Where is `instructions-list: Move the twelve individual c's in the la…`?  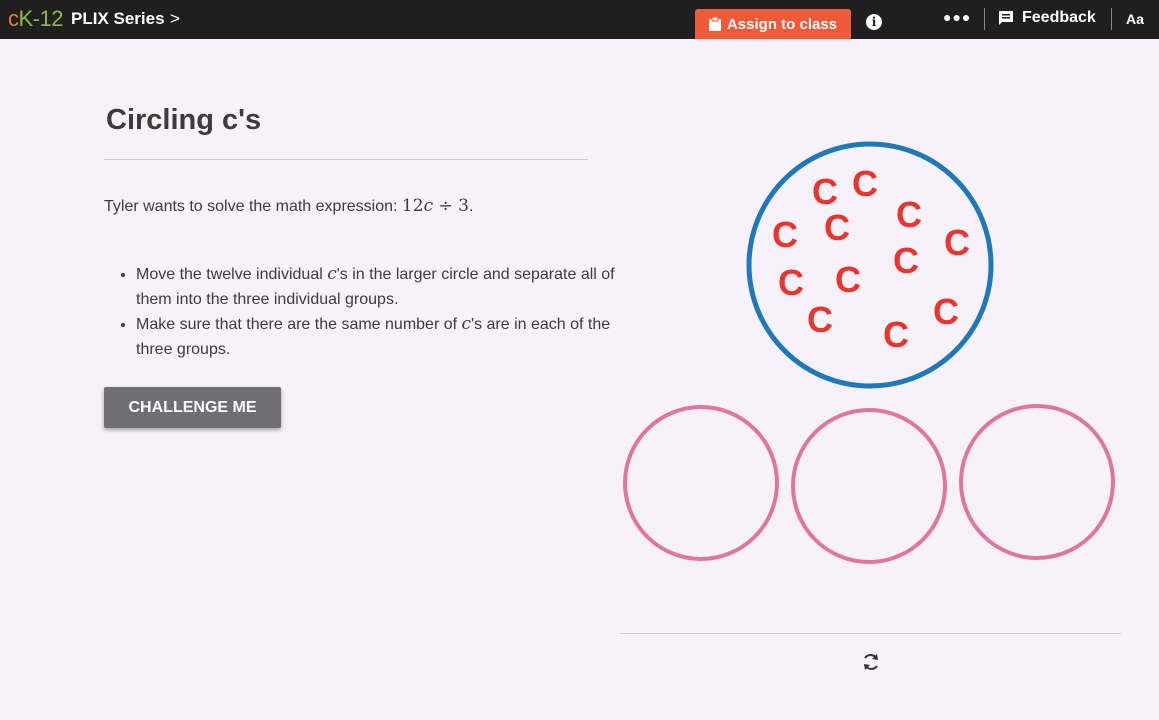
instructions-list: Move the twelve individual c's in the la… is located at coordinates (365, 312).